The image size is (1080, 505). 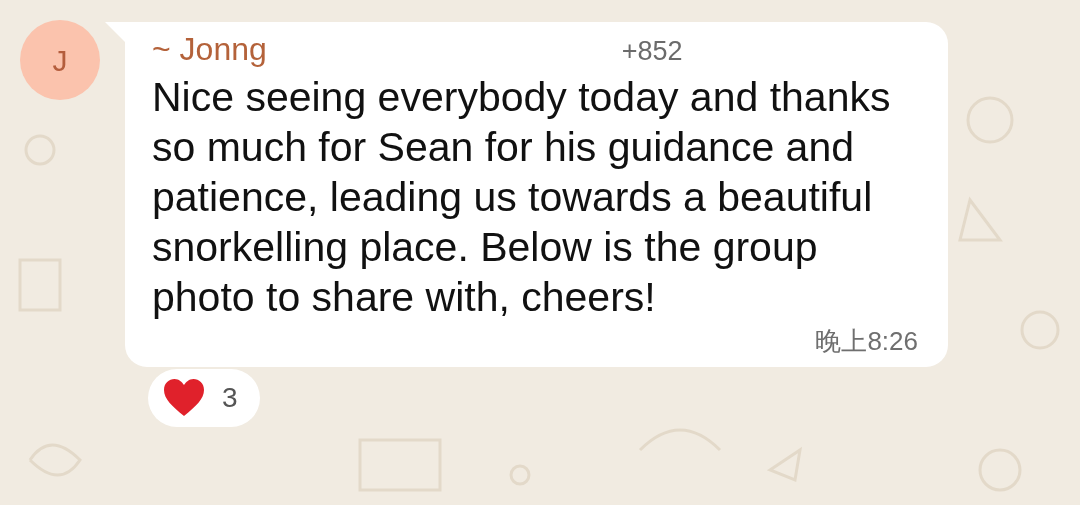 I want to click on heart-icon, so click(x=184, y=397).